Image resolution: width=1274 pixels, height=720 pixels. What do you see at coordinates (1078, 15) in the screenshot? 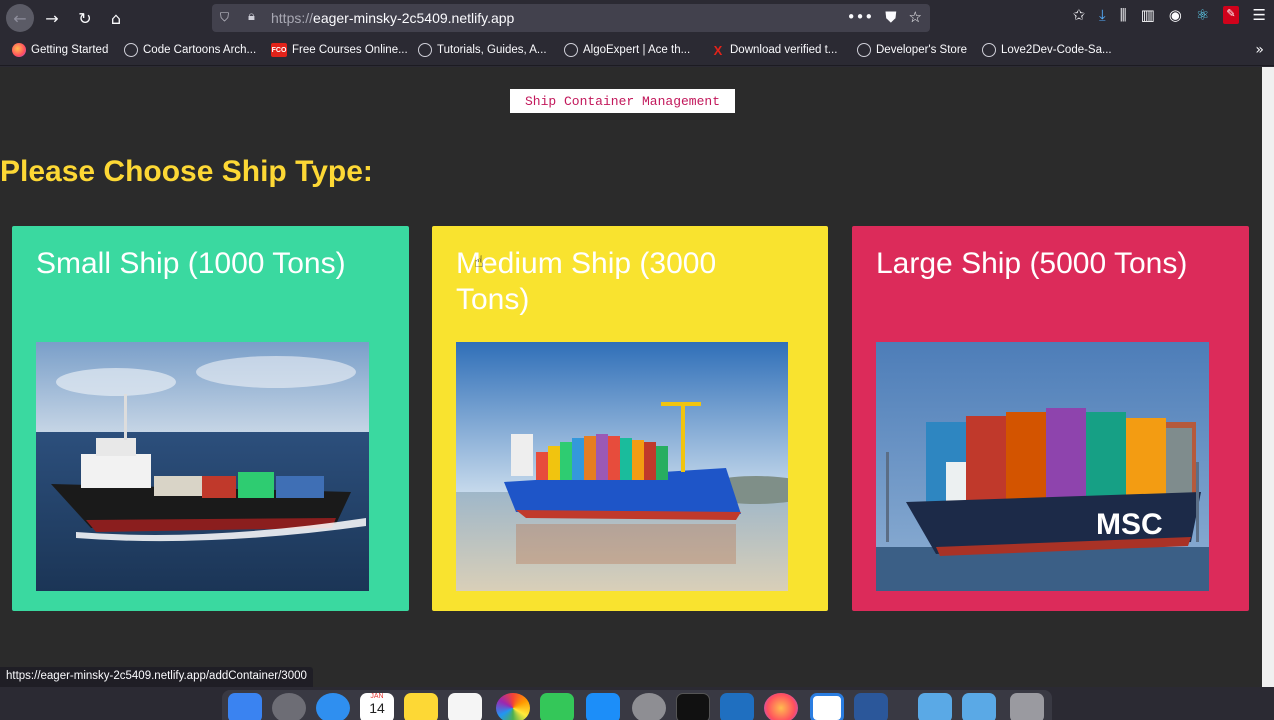
I see `bookmark-star-icon: ✩` at bounding box center [1078, 15].